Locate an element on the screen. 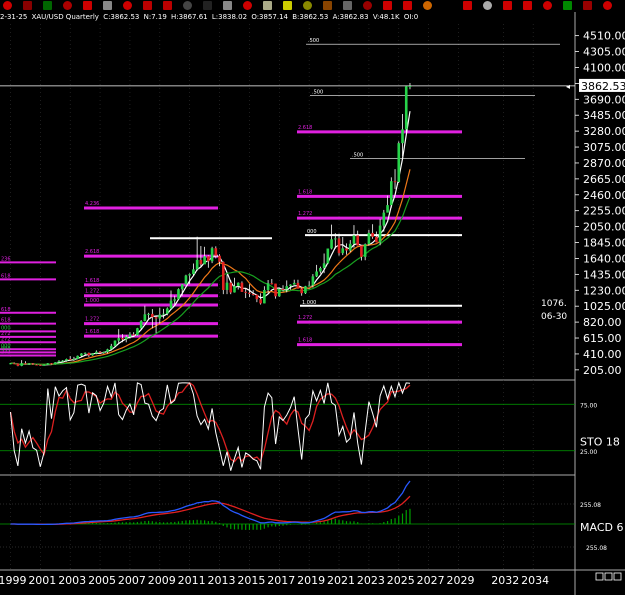 The width and height of the screenshot is (625, 595). last-price-label: 3862.53 is located at coordinates (603, 86).